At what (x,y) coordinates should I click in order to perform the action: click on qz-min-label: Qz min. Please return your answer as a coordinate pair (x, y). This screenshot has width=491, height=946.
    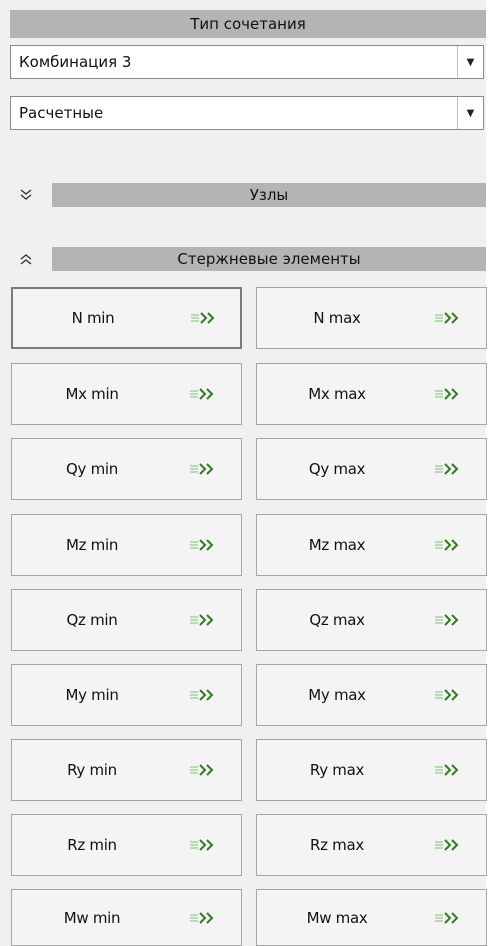
    Looking at the image, I should click on (92, 620).